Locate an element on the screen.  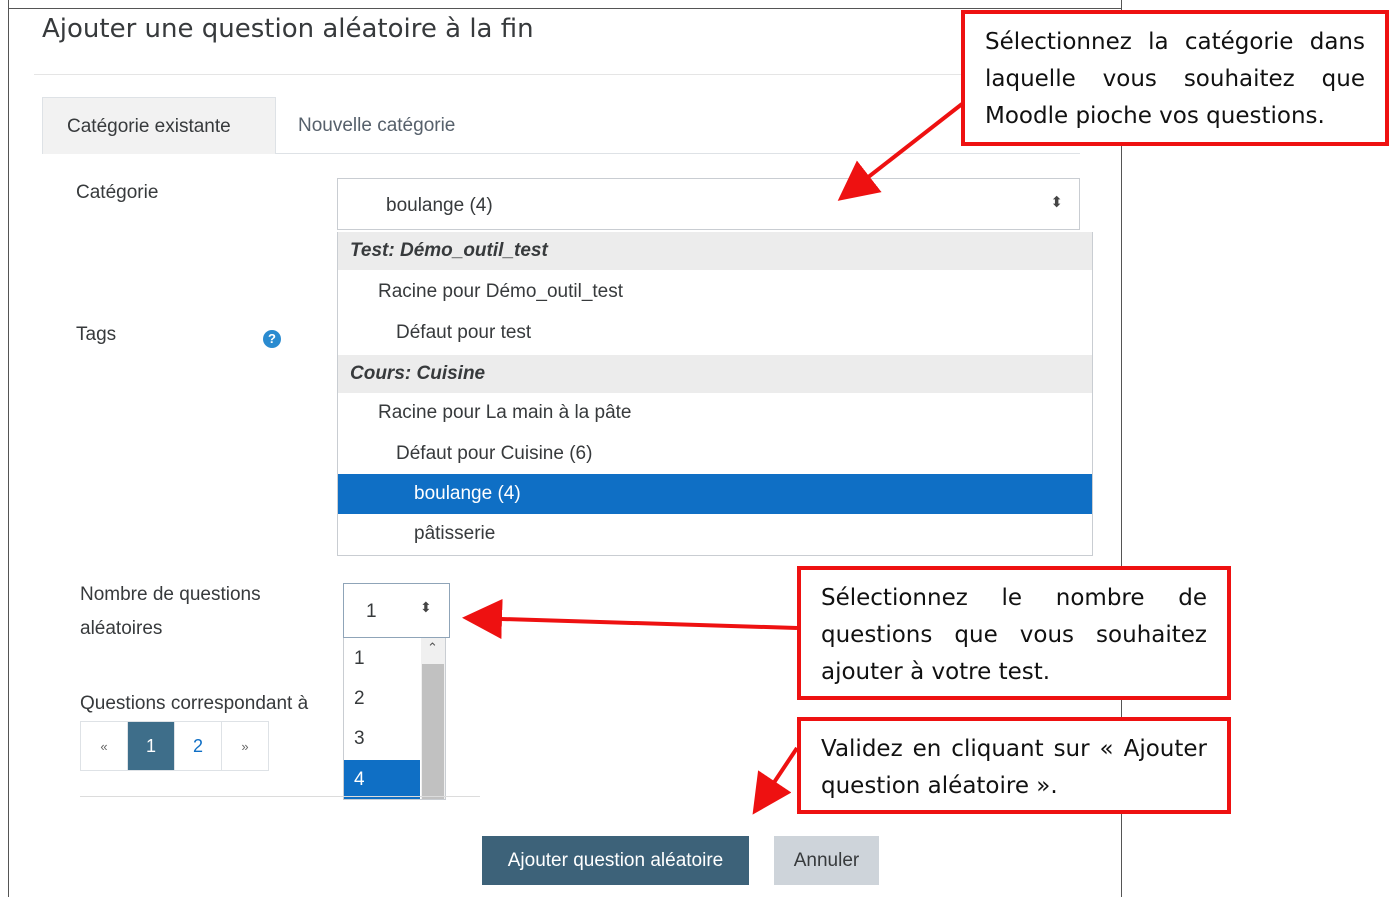
frame-left-border is located at coordinates (8, 448).